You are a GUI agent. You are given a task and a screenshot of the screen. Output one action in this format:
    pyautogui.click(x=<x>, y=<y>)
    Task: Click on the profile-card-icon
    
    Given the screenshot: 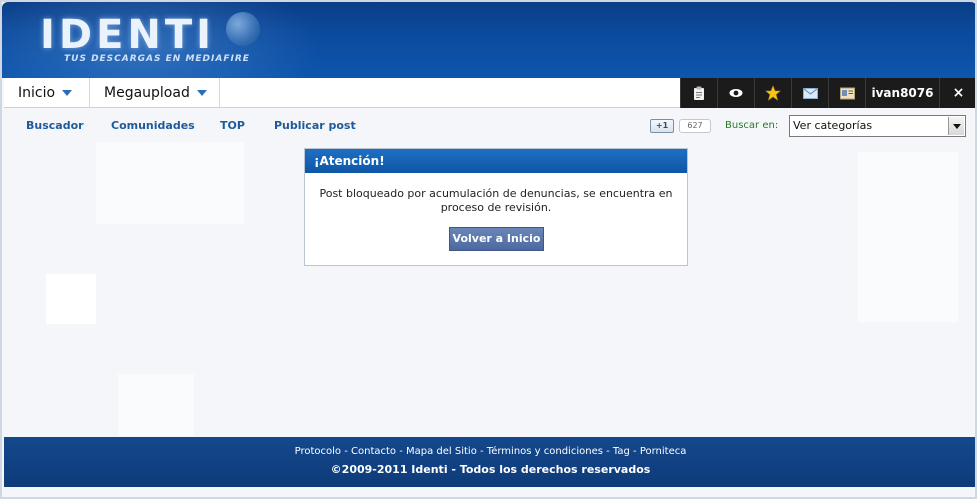 What is the action you would take?
    pyautogui.click(x=847, y=93)
    